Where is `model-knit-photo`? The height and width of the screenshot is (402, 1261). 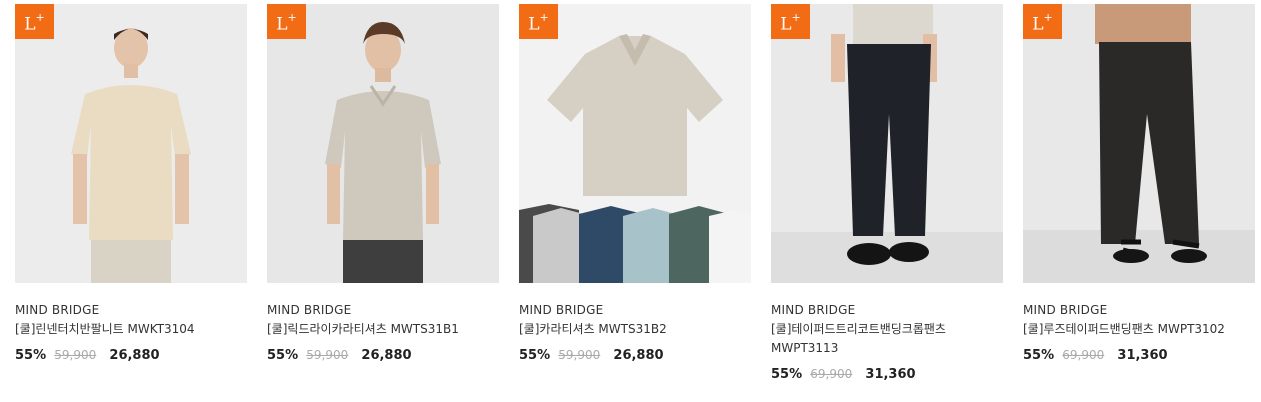
model-knit-photo is located at coordinates (131, 143).